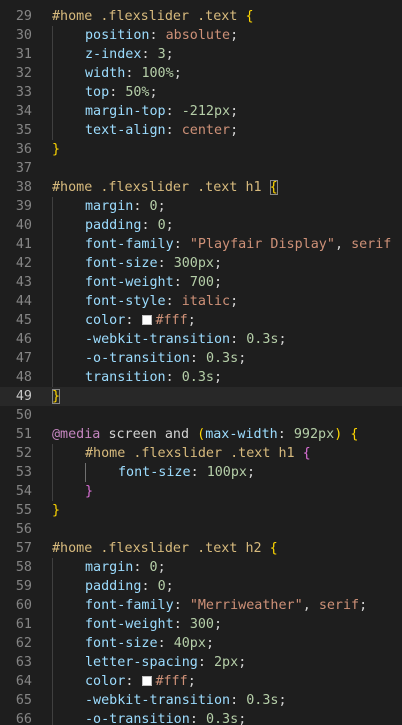 This screenshot has height=725, width=402. I want to click on code-token: "Merriweather", so click(246, 605).